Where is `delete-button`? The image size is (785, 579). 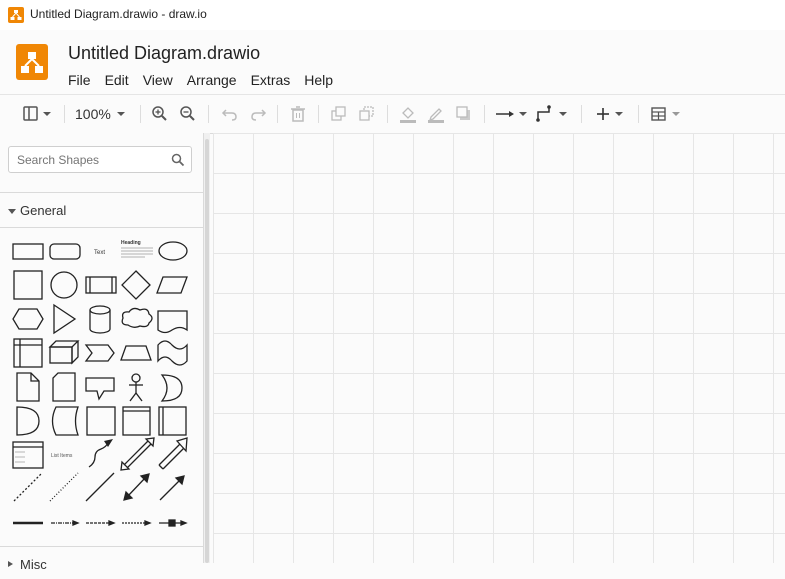 delete-button is located at coordinates (298, 114).